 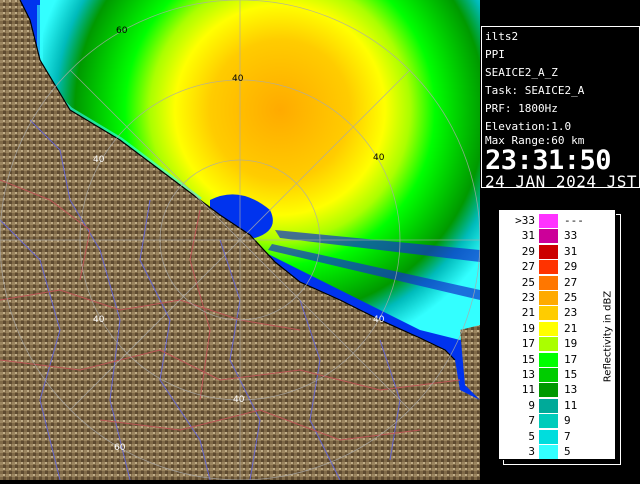 I want to click on legend-low-value: 3, so click(x=531, y=451).